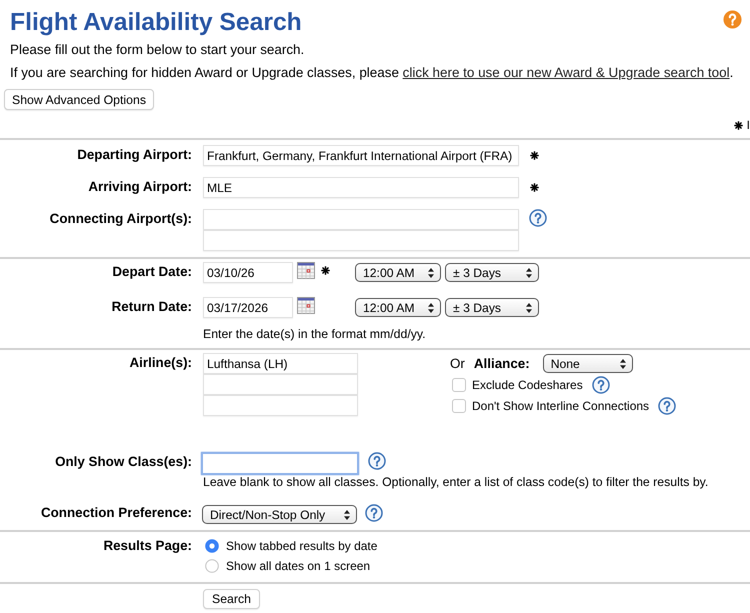  Describe the element at coordinates (123, 462) in the screenshot. I see `field-label: Only Show Class(es):` at that location.